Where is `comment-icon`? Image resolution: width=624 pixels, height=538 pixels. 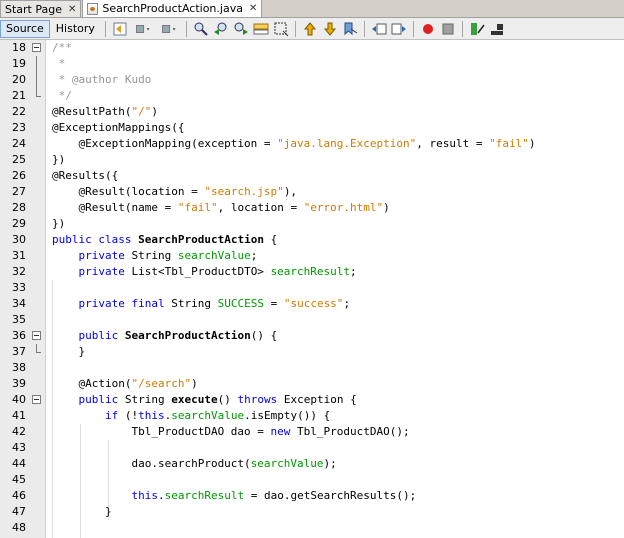
comment-icon is located at coordinates (477, 29).